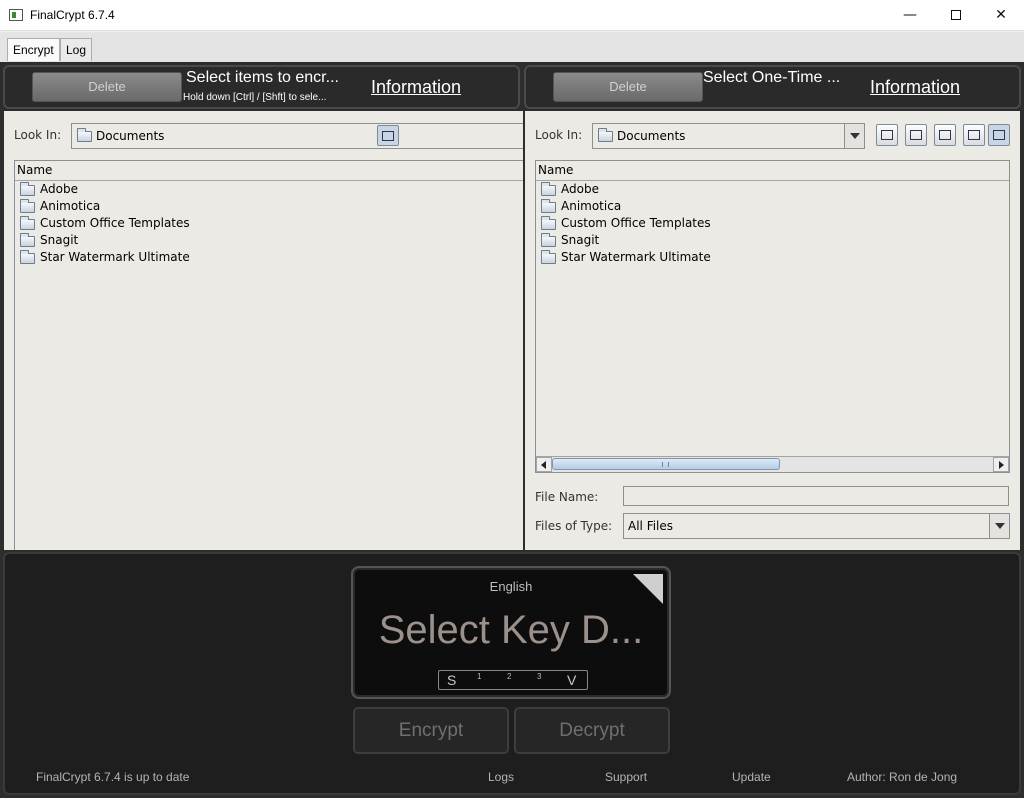 Image resolution: width=1024 pixels, height=798 pixels. What do you see at coordinates (648, 589) in the screenshot?
I see `corner-fold-icon` at bounding box center [648, 589].